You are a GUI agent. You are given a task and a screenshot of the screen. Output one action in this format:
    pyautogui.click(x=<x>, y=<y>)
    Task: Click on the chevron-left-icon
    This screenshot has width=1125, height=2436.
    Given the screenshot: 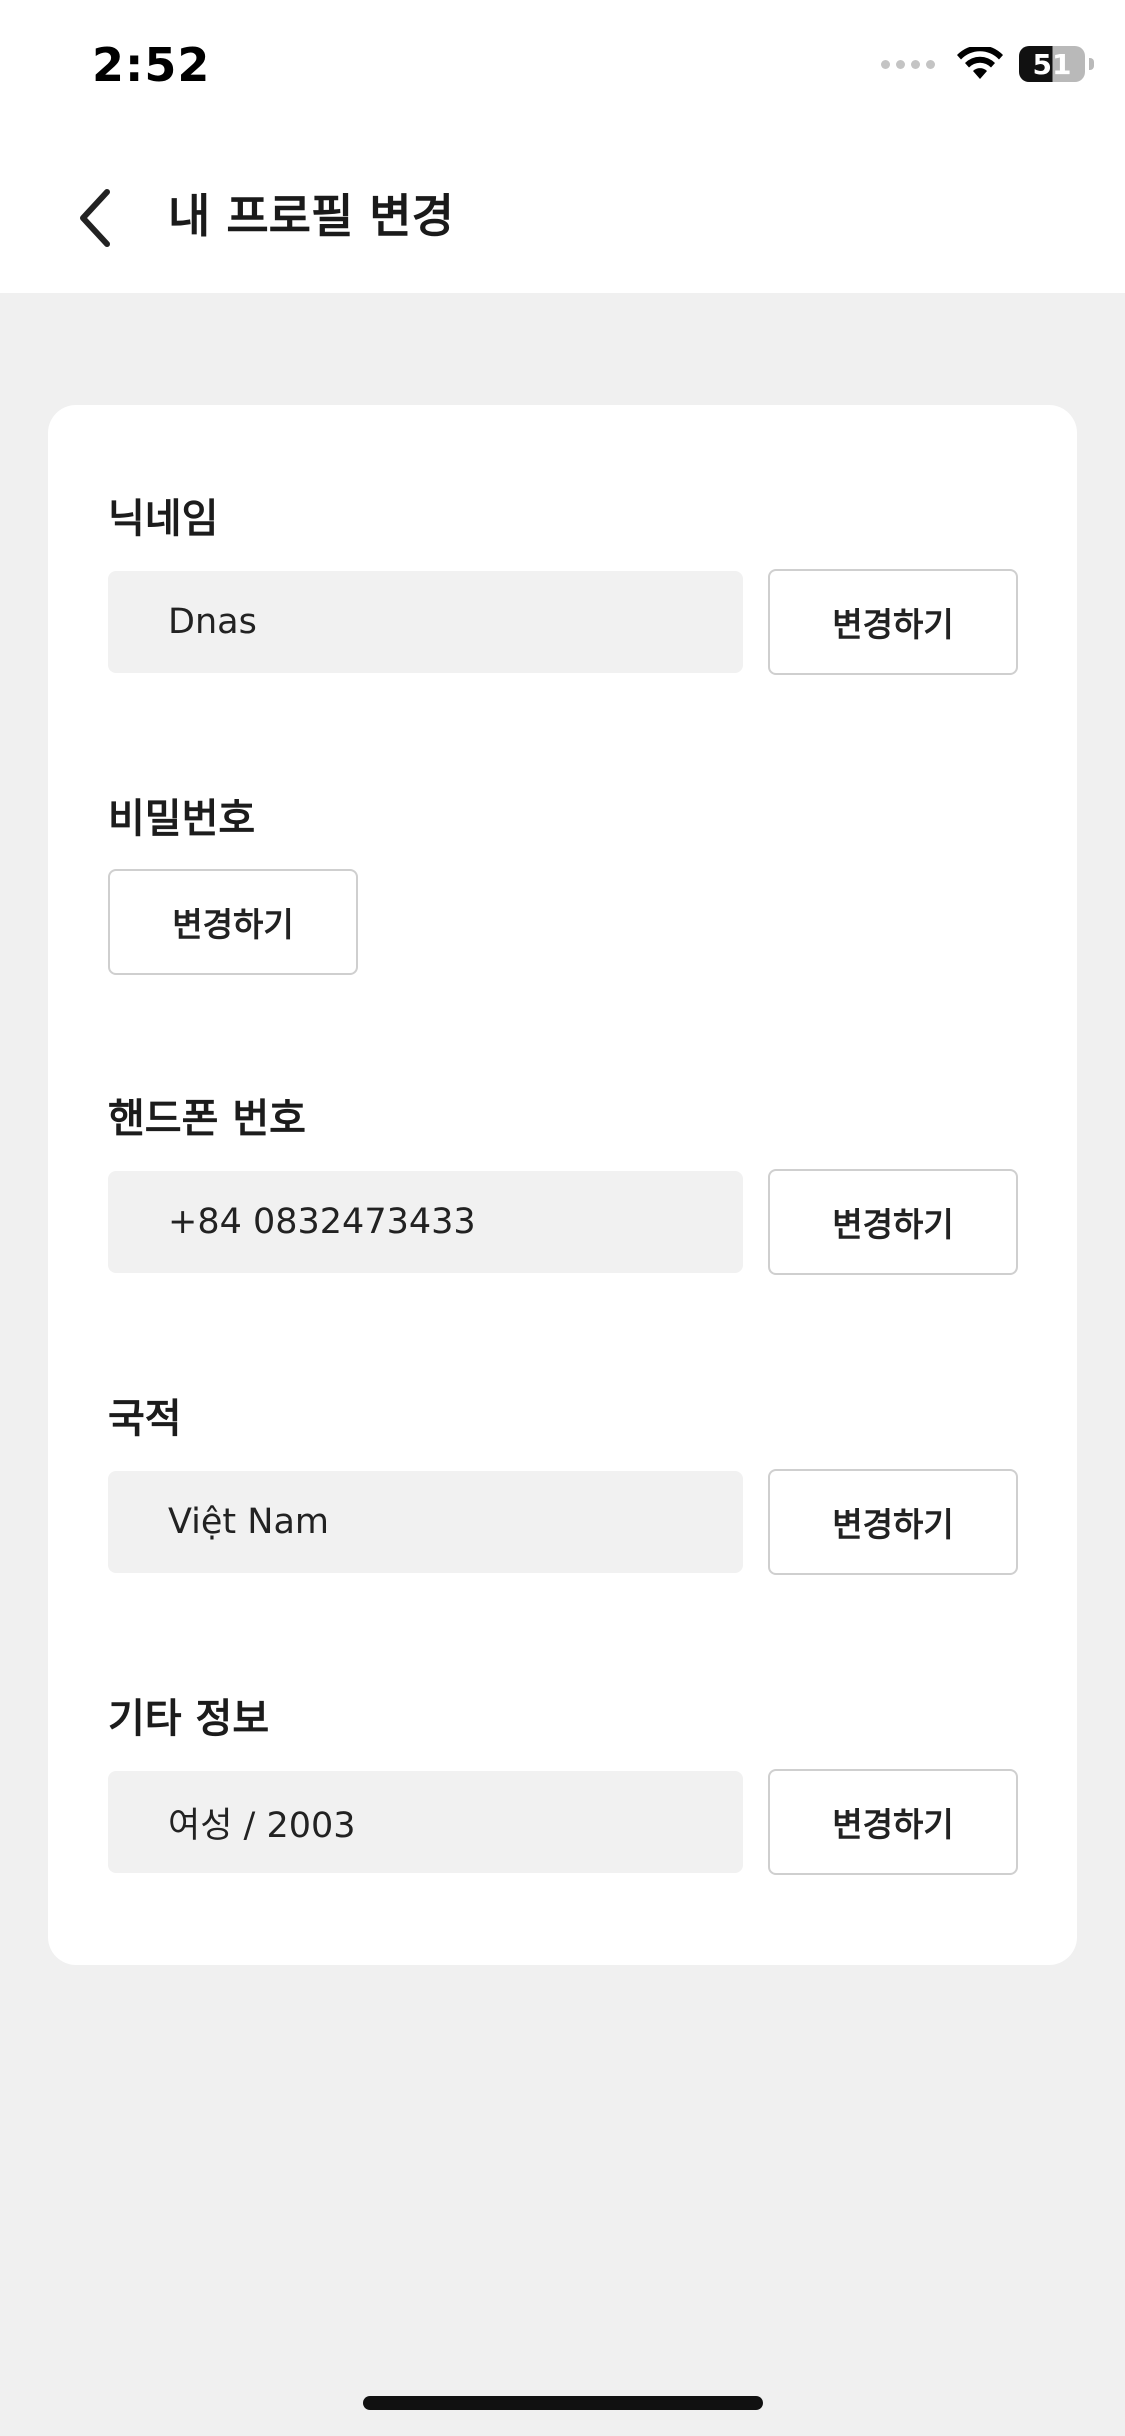 What is the action you would take?
    pyautogui.click(x=95, y=218)
    